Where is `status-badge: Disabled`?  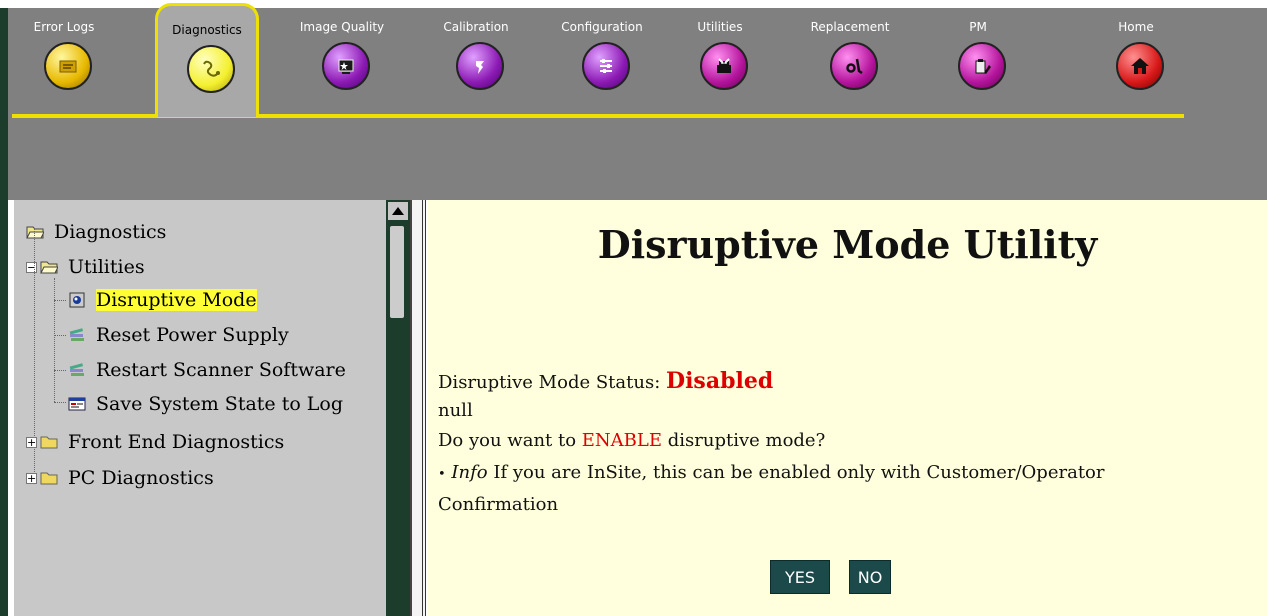 status-badge: Disabled is located at coordinates (720, 381).